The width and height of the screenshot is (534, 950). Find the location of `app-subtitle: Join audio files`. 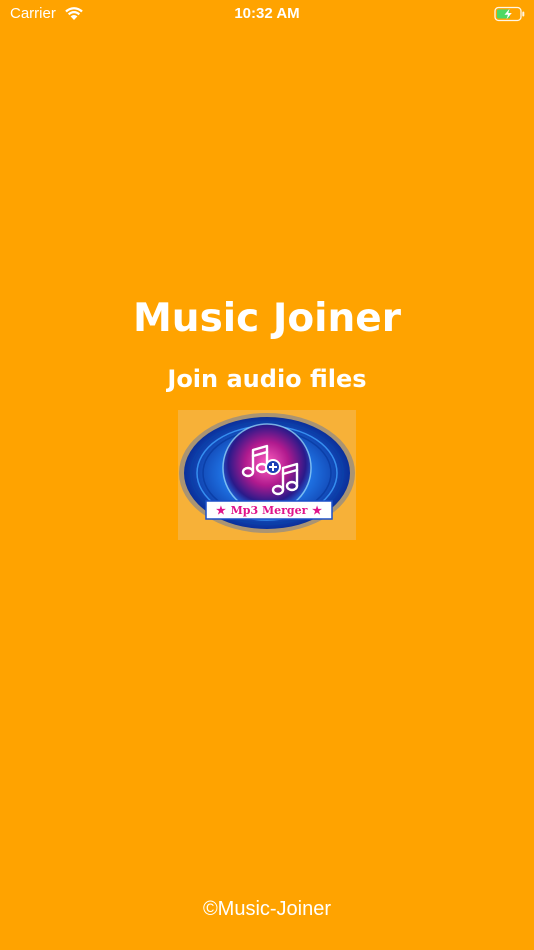

app-subtitle: Join audio files is located at coordinates (267, 379).